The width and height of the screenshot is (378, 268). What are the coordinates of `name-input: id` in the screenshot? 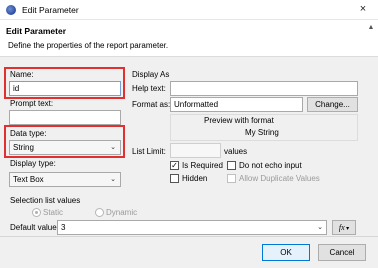 It's located at (65, 88).